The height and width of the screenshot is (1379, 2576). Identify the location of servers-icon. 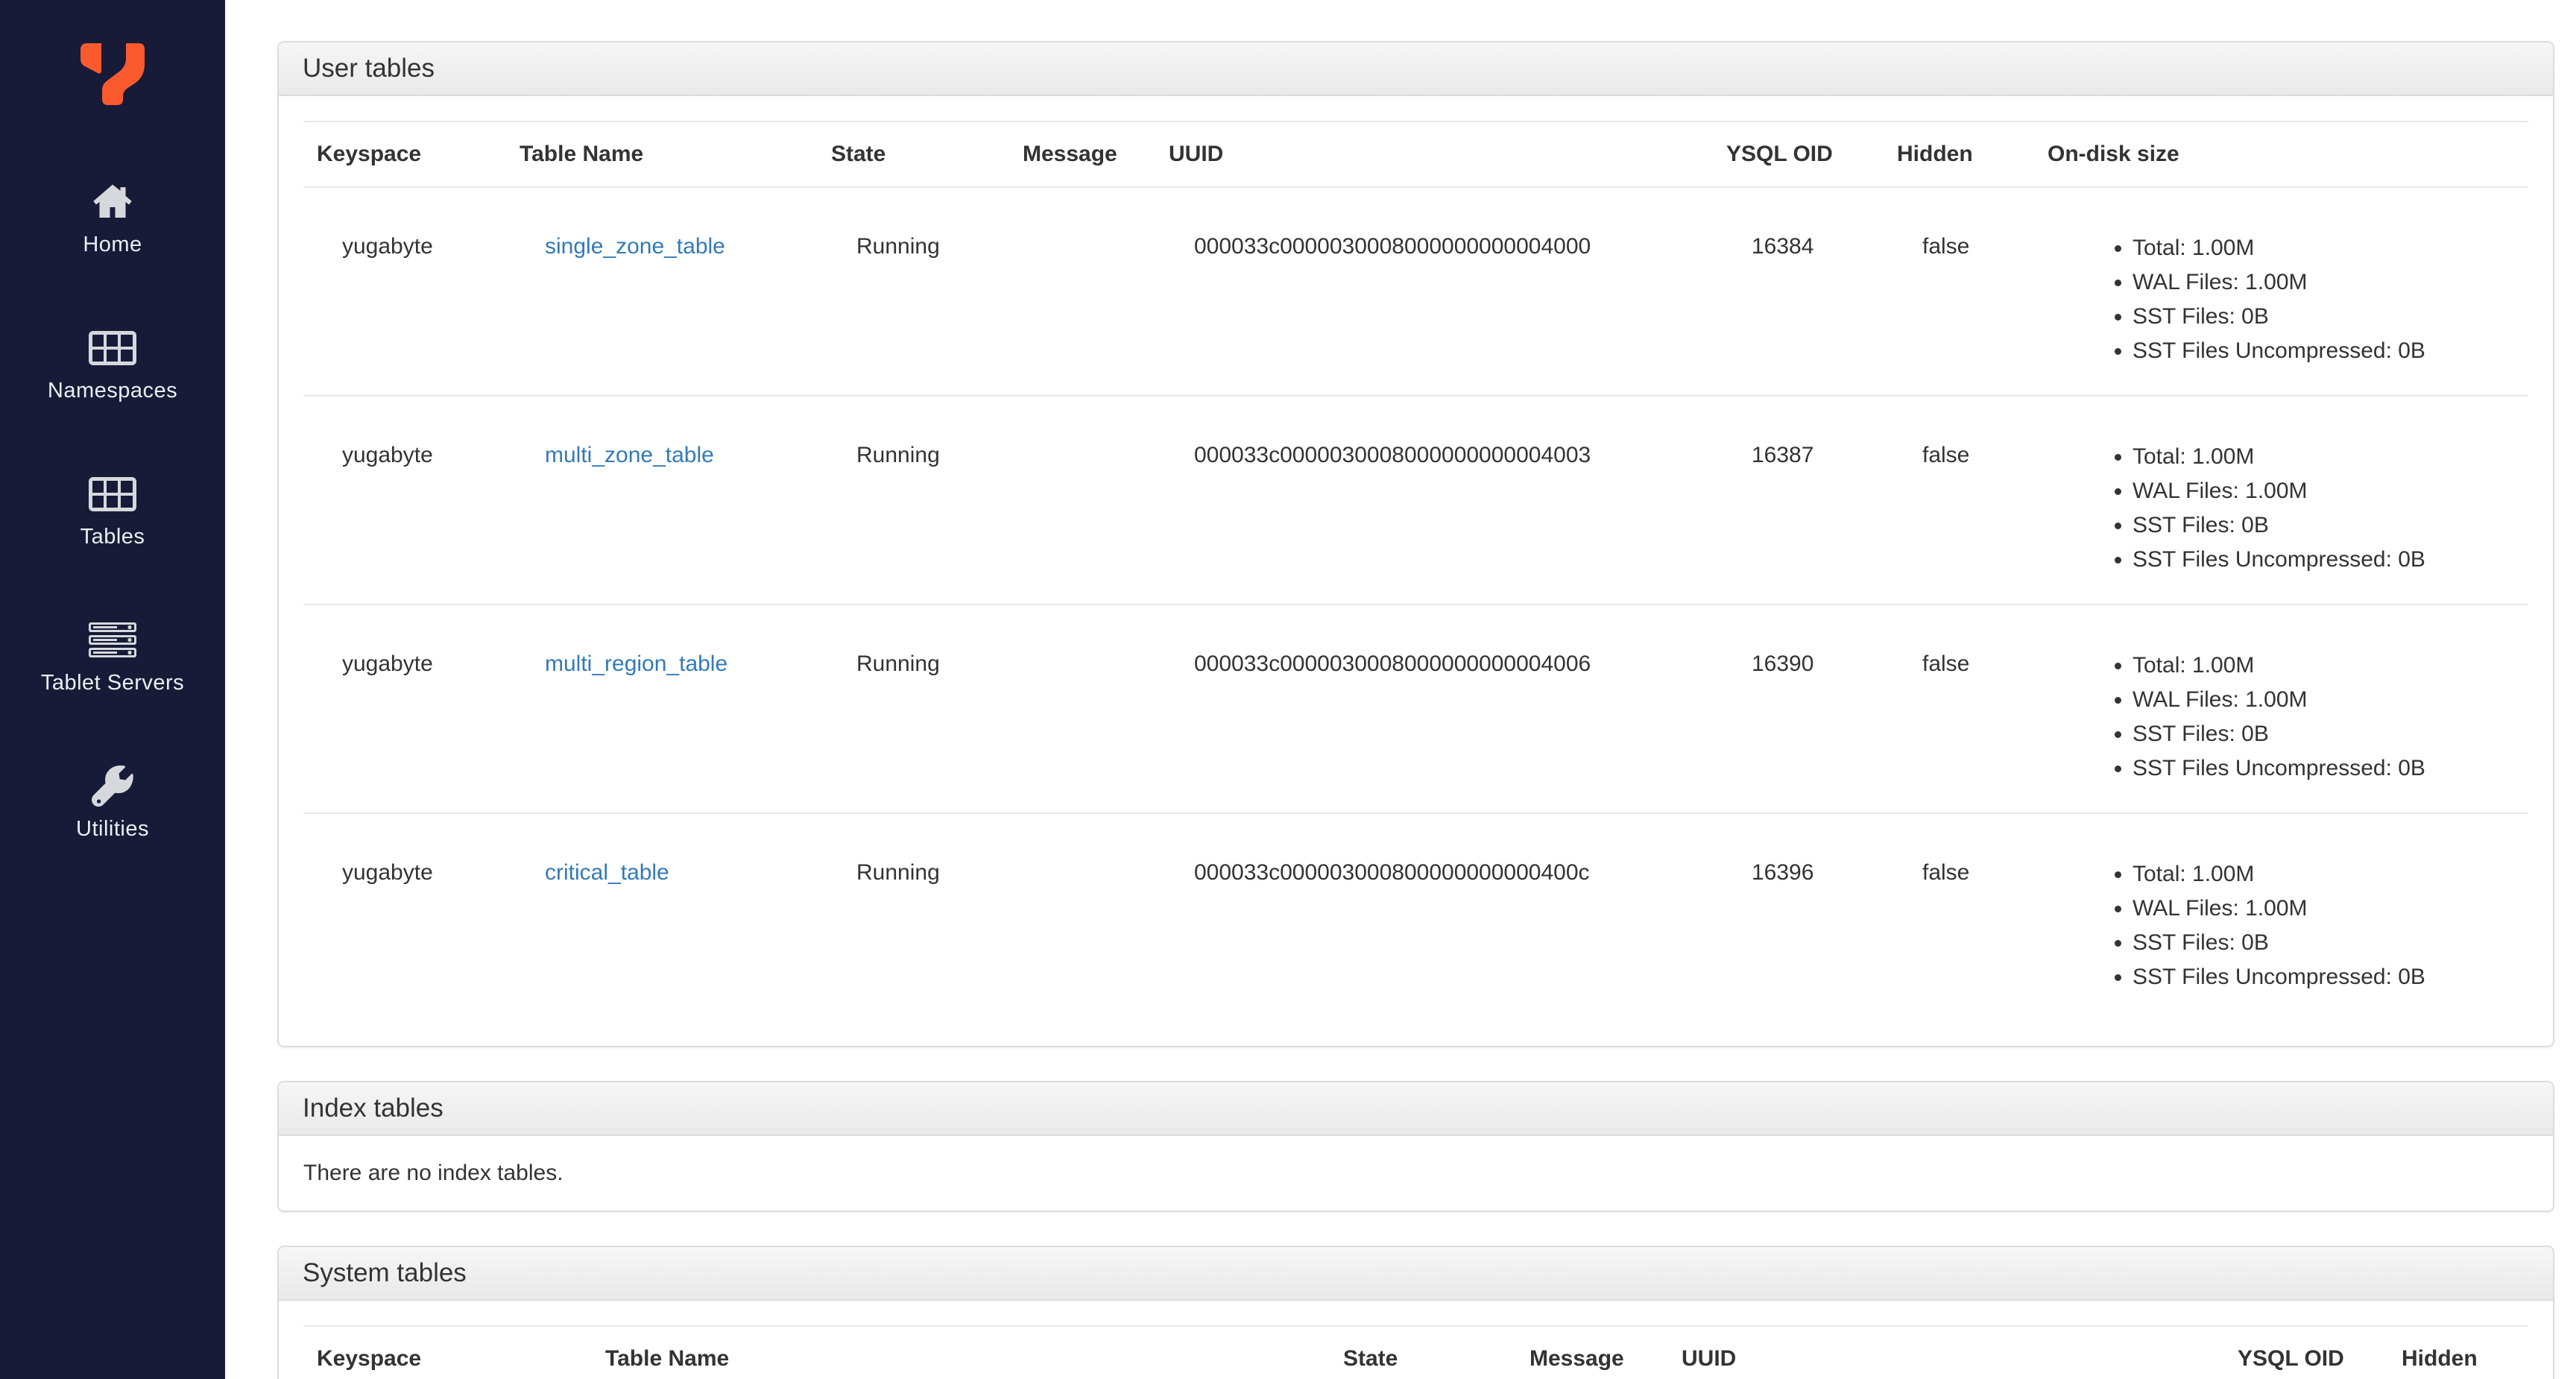
(113, 640).